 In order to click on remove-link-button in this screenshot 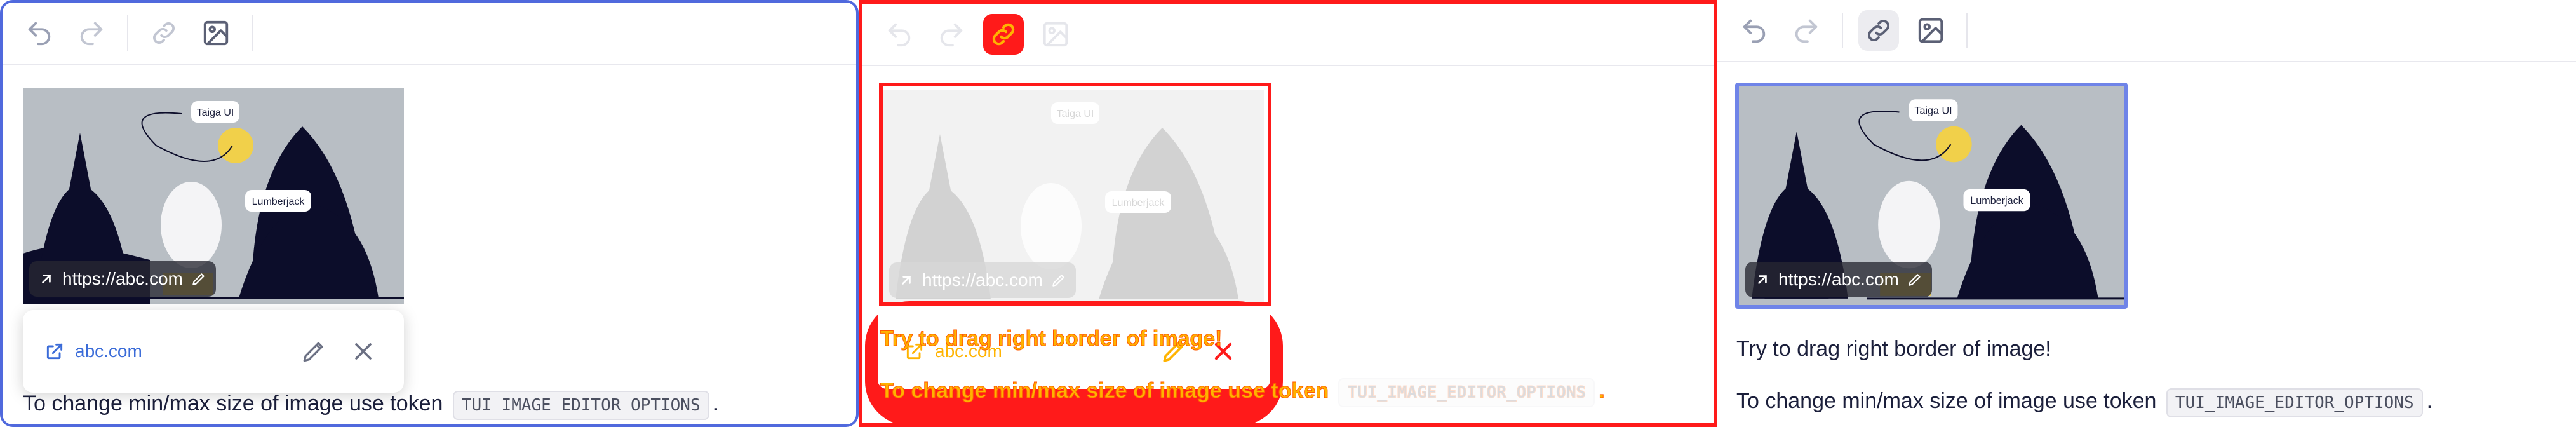, I will do `click(363, 351)`.